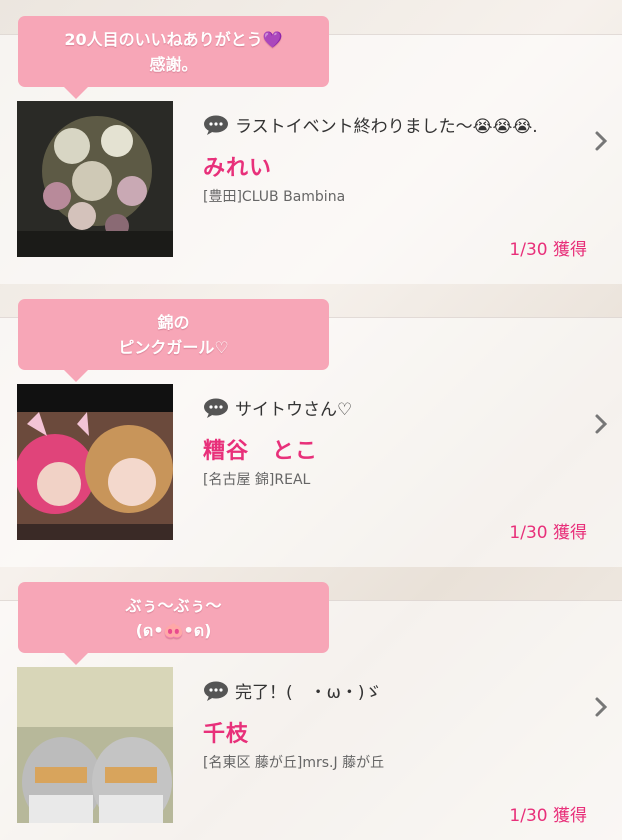 Image resolution: width=622 pixels, height=840 pixels. What do you see at coordinates (386, 127) in the screenshot?
I see `comment-text: ラストイベント終わりました〜😭😭😭.` at bounding box center [386, 127].